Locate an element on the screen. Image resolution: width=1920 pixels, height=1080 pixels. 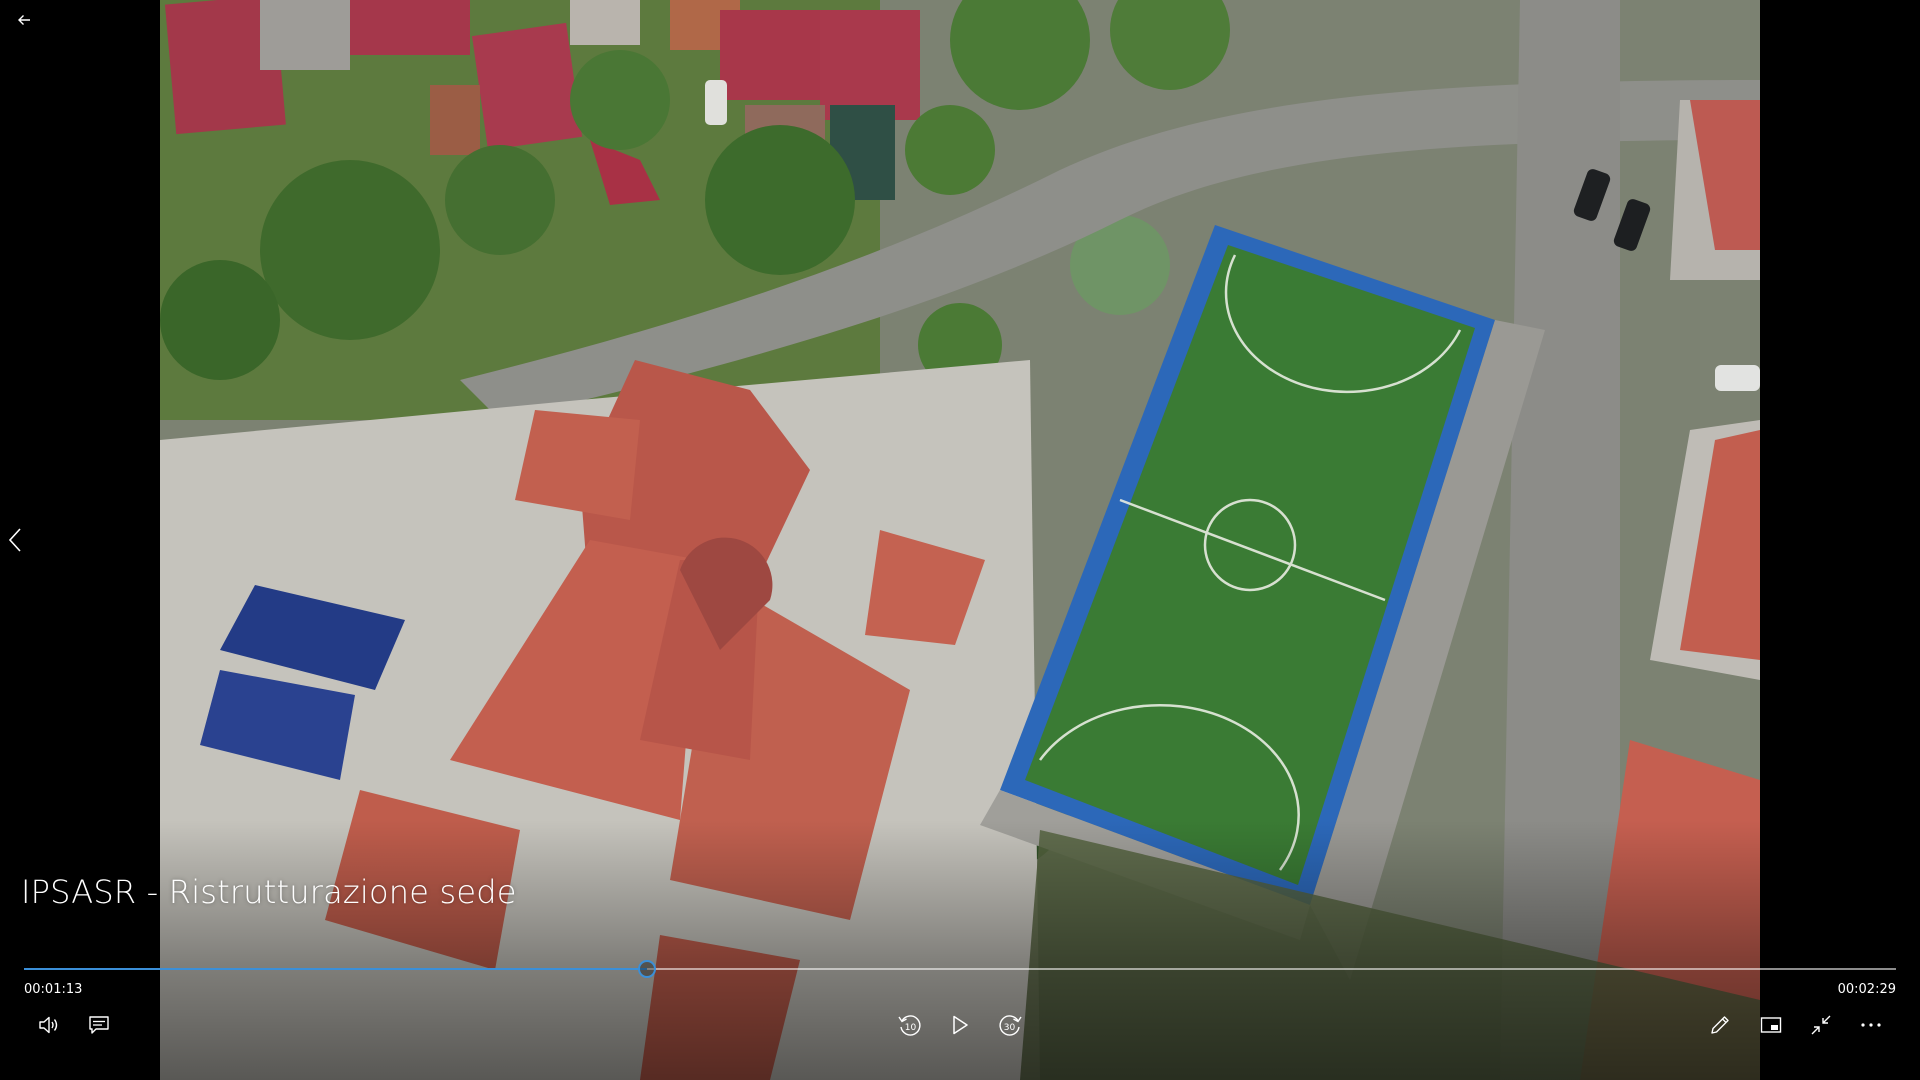
pencil-icon is located at coordinates (1720, 1025).